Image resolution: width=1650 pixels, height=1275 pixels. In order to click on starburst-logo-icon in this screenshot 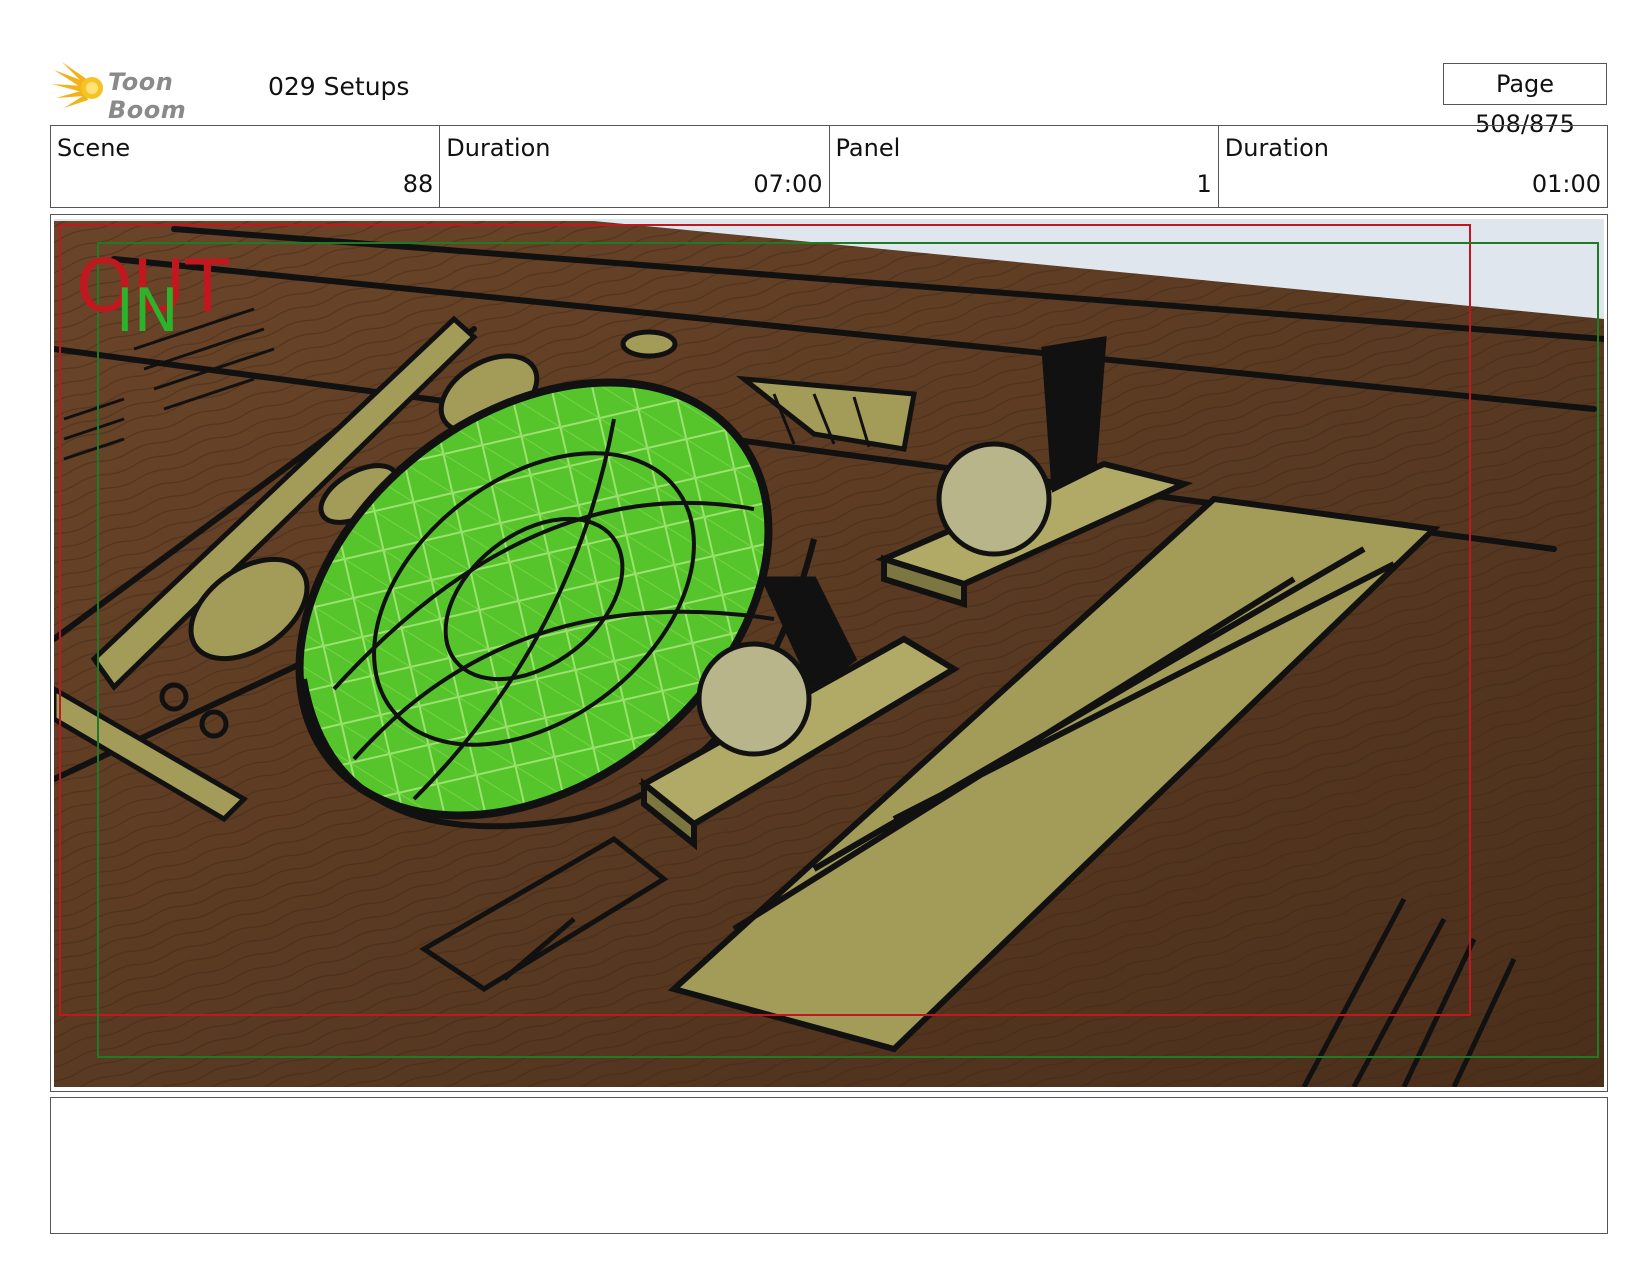, I will do `click(77, 85)`.